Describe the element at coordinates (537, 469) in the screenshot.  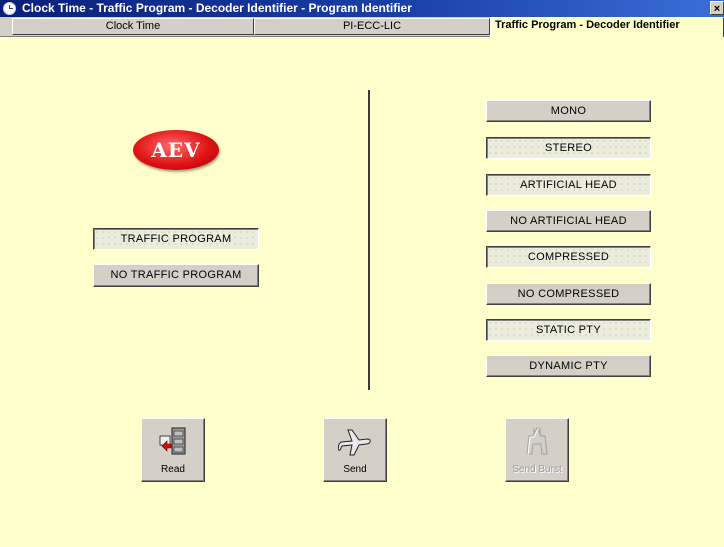
I see `send-burst-button-label: Send Burst` at that location.